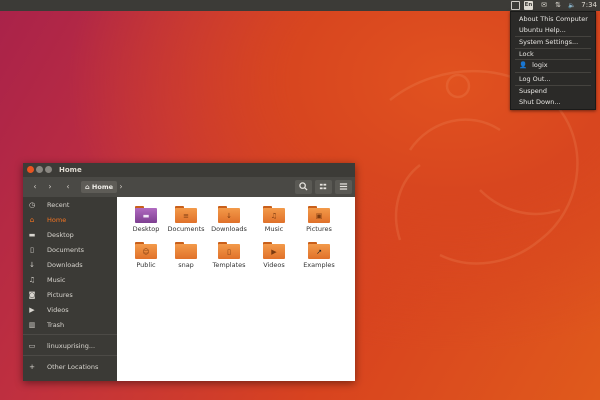 The image size is (600, 400). What do you see at coordinates (558, 5) in the screenshot?
I see `network-icon: ⇅` at bounding box center [558, 5].